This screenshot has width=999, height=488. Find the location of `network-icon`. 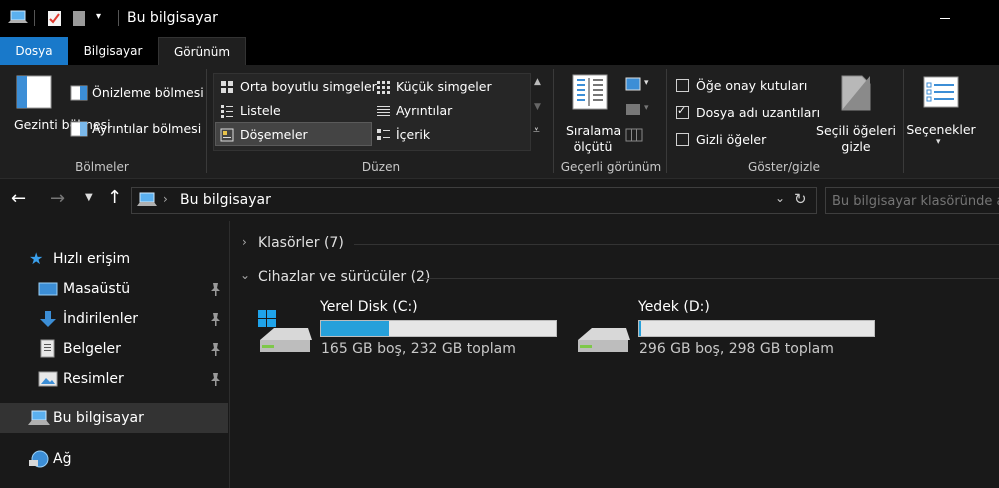

network-icon is located at coordinates (39, 459).